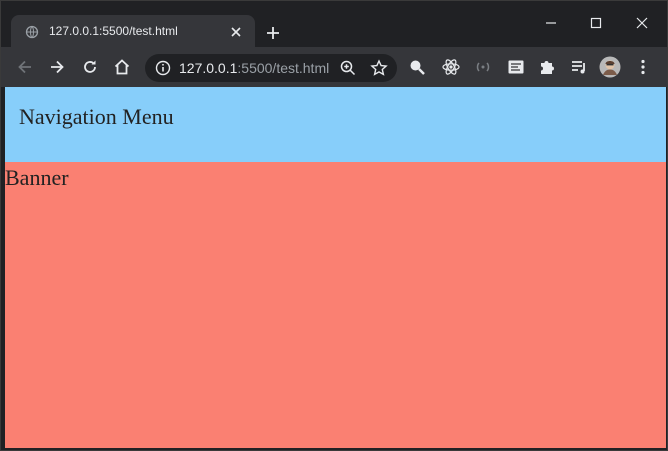 Image resolution: width=668 pixels, height=451 pixels. What do you see at coordinates (516, 67) in the screenshot?
I see `reader-icon` at bounding box center [516, 67].